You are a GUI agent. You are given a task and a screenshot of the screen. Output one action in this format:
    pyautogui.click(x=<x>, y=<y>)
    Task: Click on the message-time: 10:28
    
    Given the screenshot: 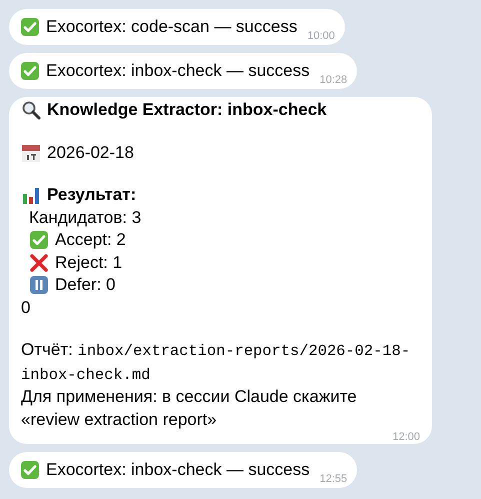 What is the action you would take?
    pyautogui.click(x=334, y=80)
    